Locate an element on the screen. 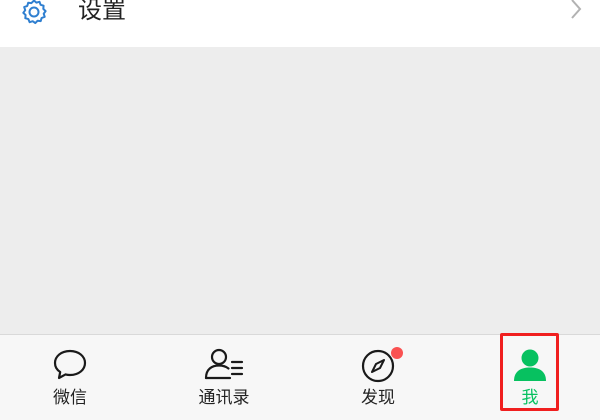 Image resolution: width=600 pixels, height=420 pixels. tab-contacts: 通讯录 is located at coordinates (224, 377).